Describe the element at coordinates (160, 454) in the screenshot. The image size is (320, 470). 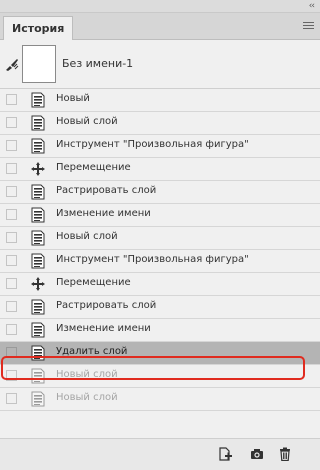
I see `panel-footer` at that location.